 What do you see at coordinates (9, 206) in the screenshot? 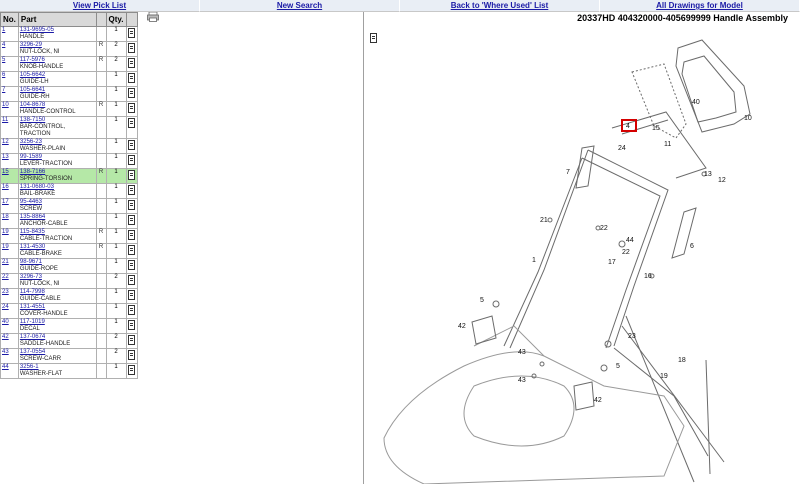
I see `row-number-link: 17` at bounding box center [9, 206].